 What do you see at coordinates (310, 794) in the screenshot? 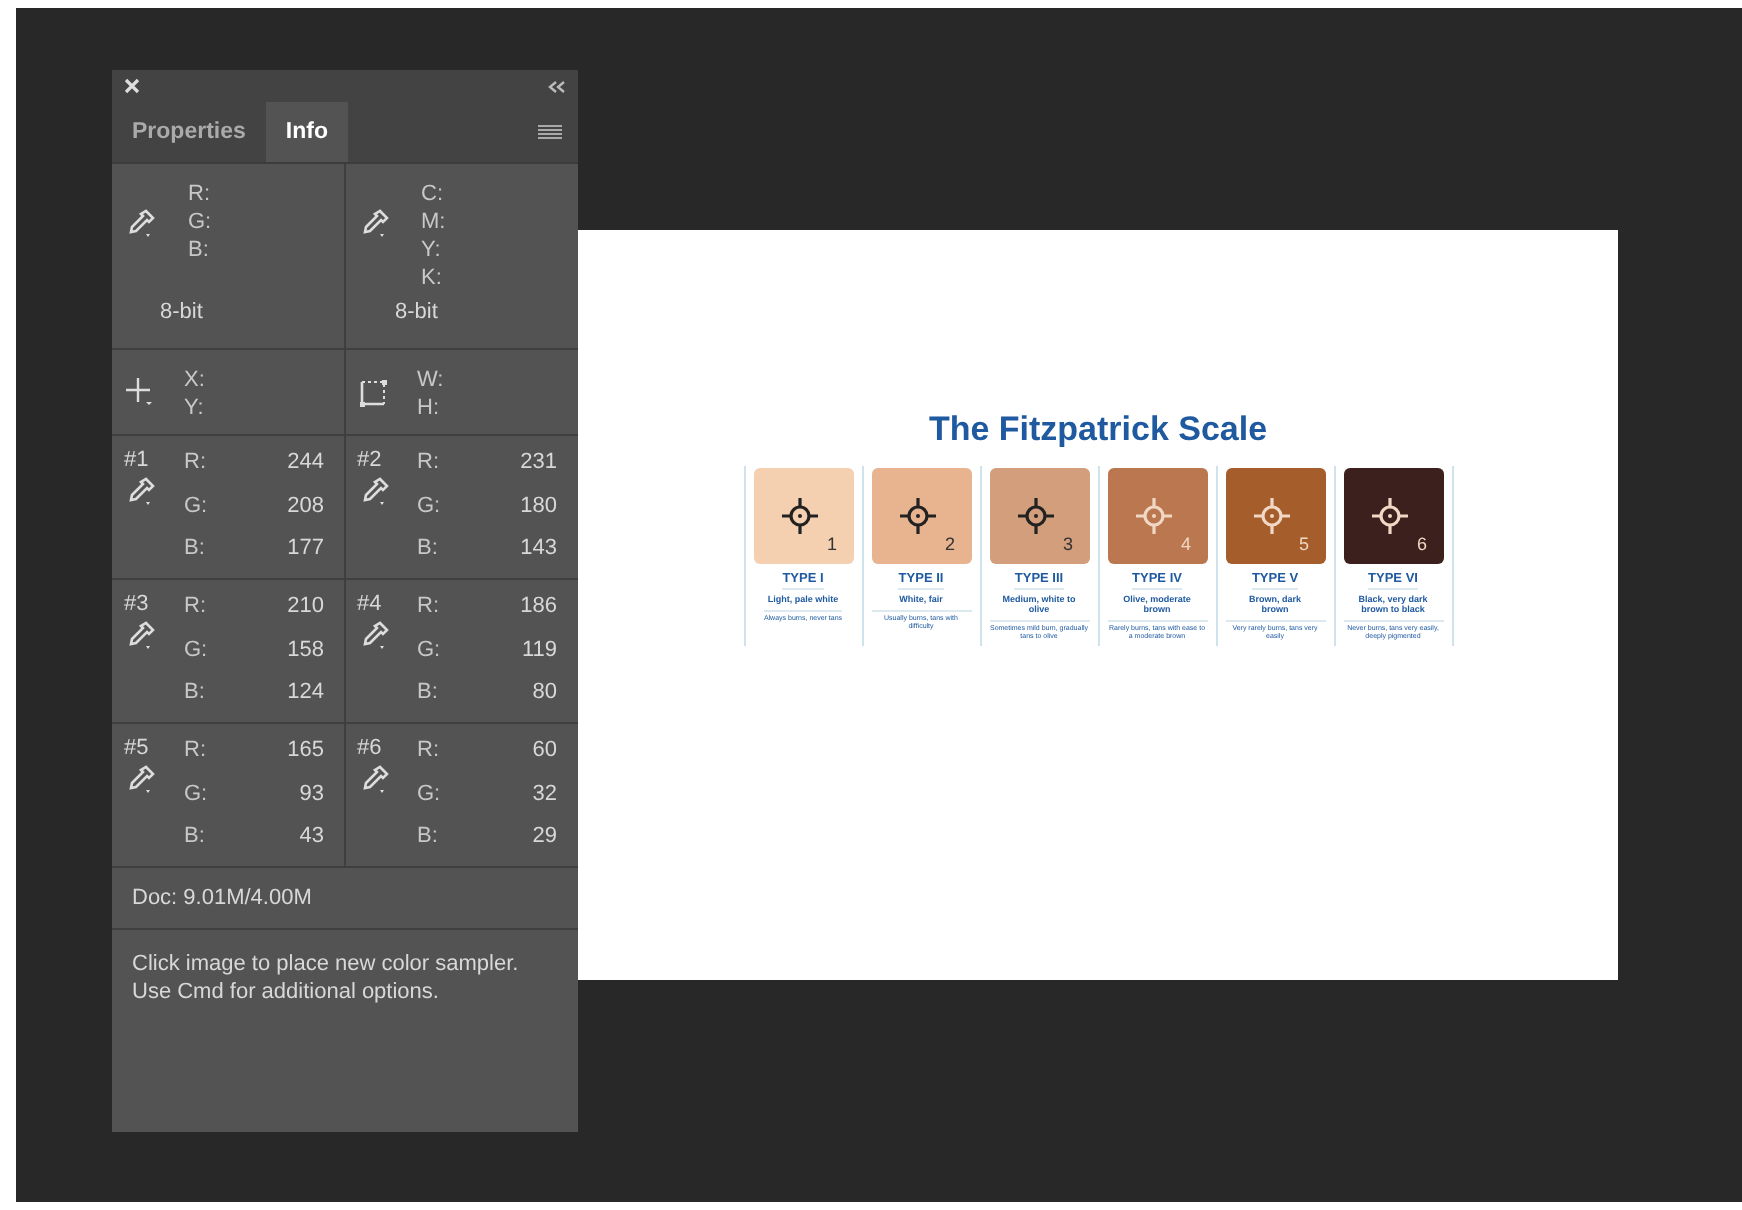
I see `channel-value: 93` at bounding box center [310, 794].